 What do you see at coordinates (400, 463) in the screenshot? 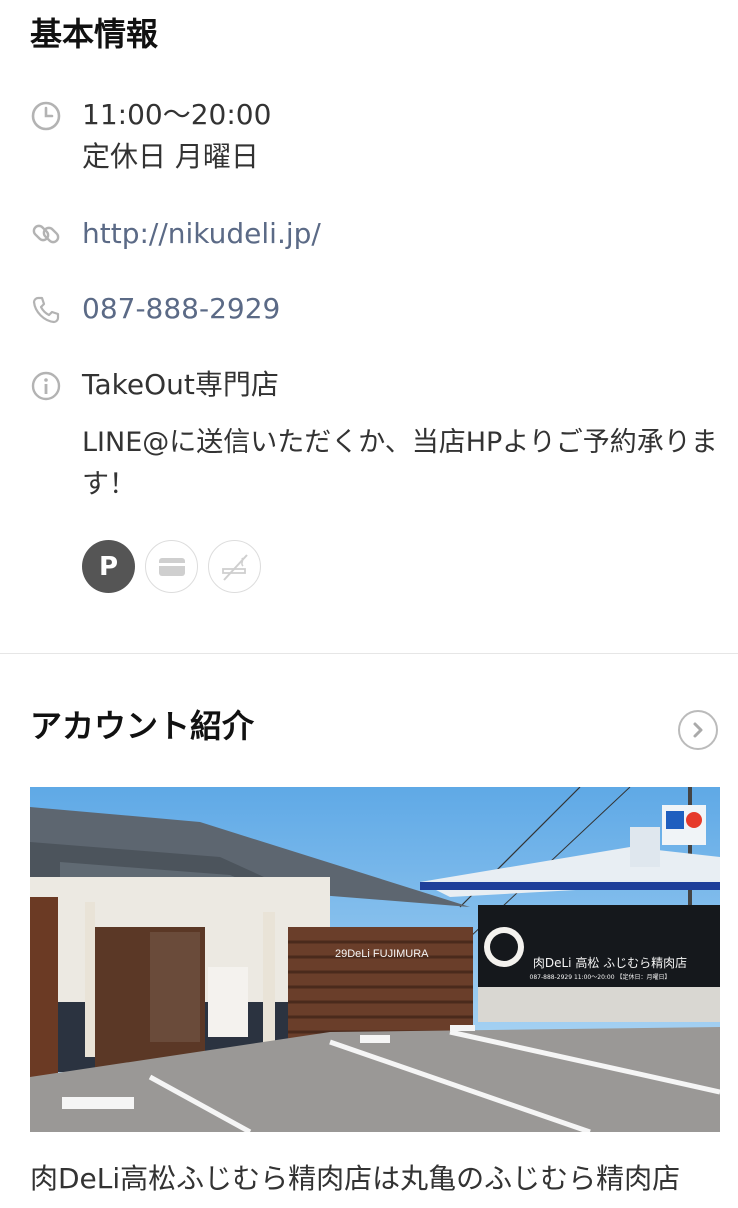
I see `info-description: LINE@に送信いただくか、当店HPよりご予約承ります！` at bounding box center [400, 463].